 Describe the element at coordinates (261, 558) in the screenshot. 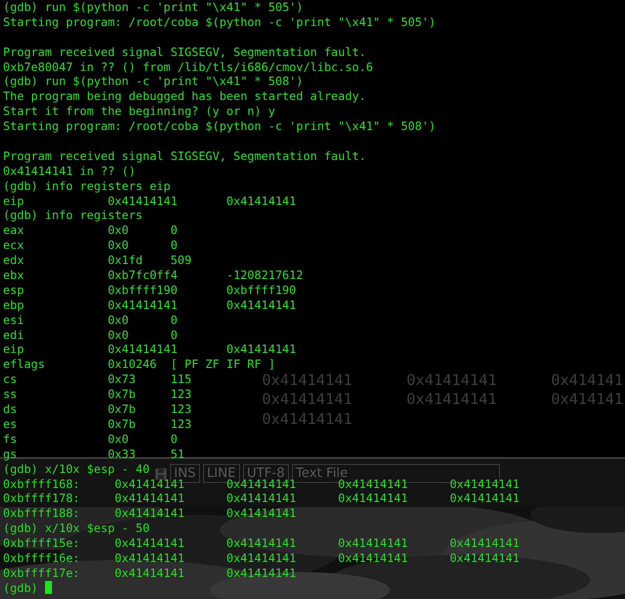

I see `memory-line: 0xbffff16e: 0x41414141 0x41414141 0x41414141 0x41414141` at that location.